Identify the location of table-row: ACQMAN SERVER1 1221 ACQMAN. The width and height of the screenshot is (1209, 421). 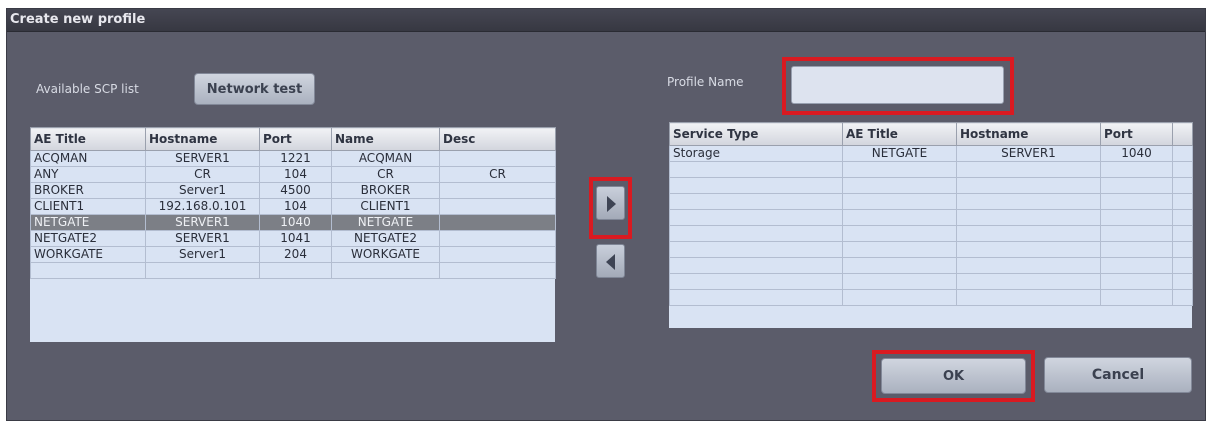
(293, 158).